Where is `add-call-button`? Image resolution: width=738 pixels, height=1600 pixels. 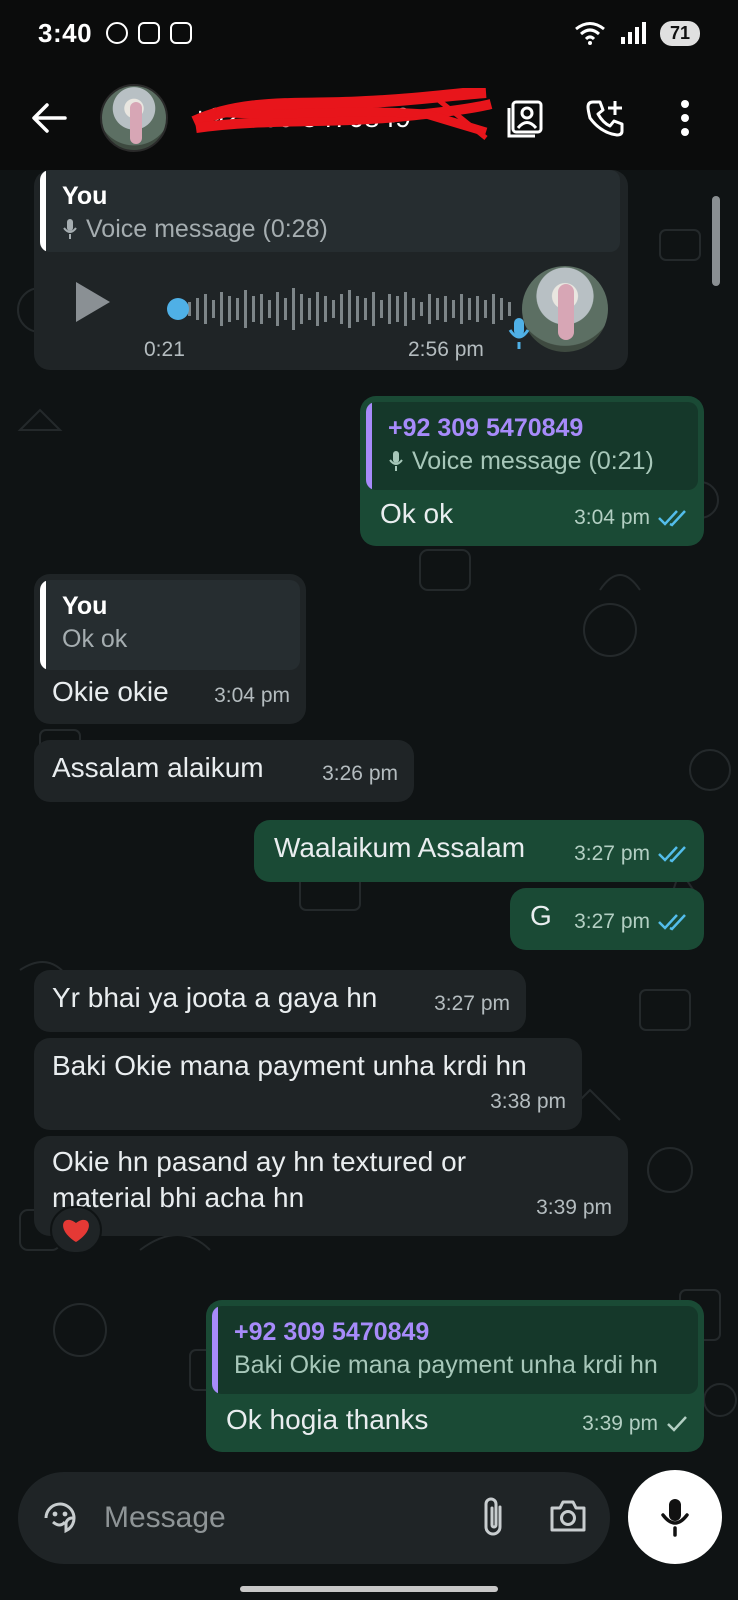
add-call-button is located at coordinates (605, 118).